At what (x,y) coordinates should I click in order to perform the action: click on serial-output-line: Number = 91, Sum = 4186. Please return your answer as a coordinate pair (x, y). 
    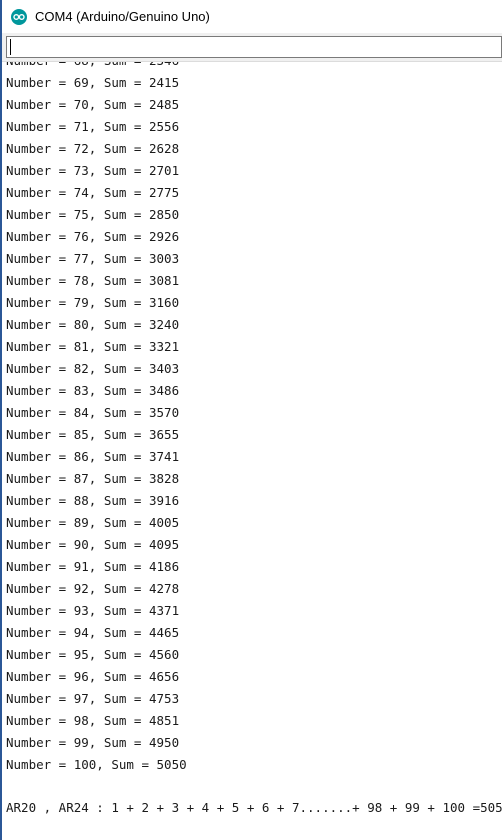
    Looking at the image, I should click on (93, 566).